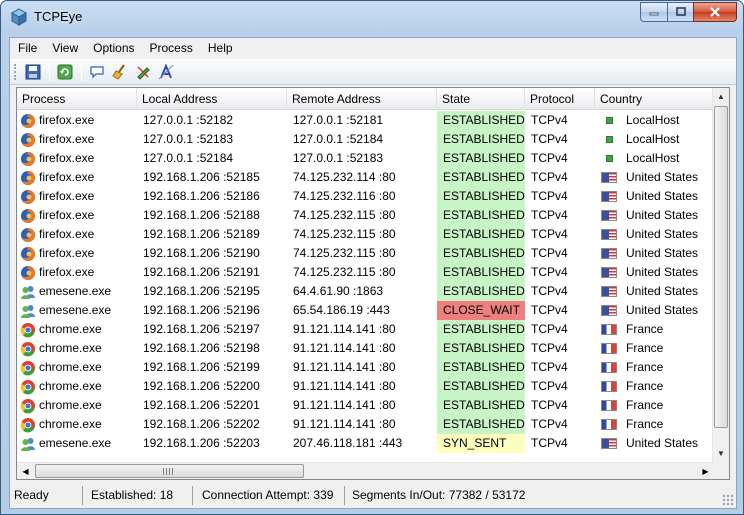 This screenshot has width=744, height=515. Describe the element at coordinates (143, 72) in the screenshot. I see `pen-button` at that location.